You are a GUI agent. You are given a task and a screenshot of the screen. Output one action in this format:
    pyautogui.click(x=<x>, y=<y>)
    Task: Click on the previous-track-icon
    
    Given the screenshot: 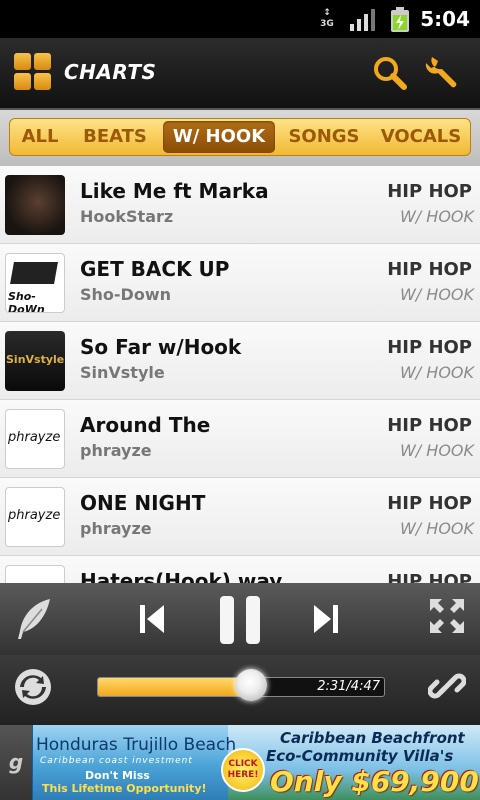 What is the action you would take?
    pyautogui.click(x=152, y=619)
    